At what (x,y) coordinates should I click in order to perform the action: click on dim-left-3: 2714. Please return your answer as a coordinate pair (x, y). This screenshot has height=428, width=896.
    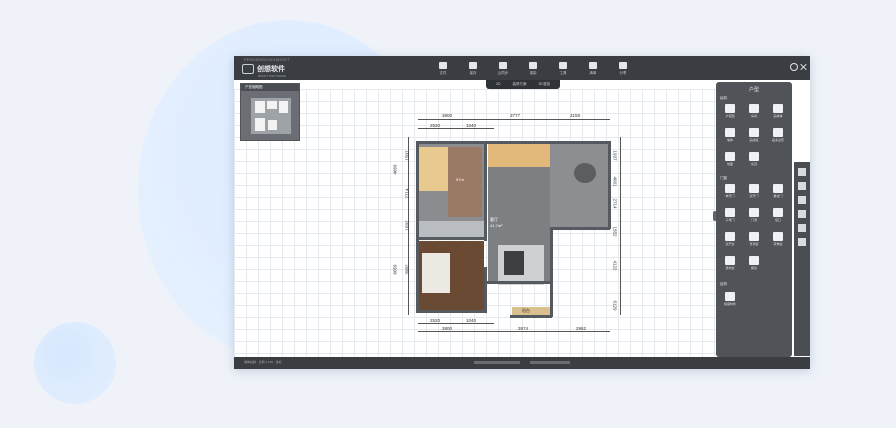
    Looking at the image, I should click on (407, 193).